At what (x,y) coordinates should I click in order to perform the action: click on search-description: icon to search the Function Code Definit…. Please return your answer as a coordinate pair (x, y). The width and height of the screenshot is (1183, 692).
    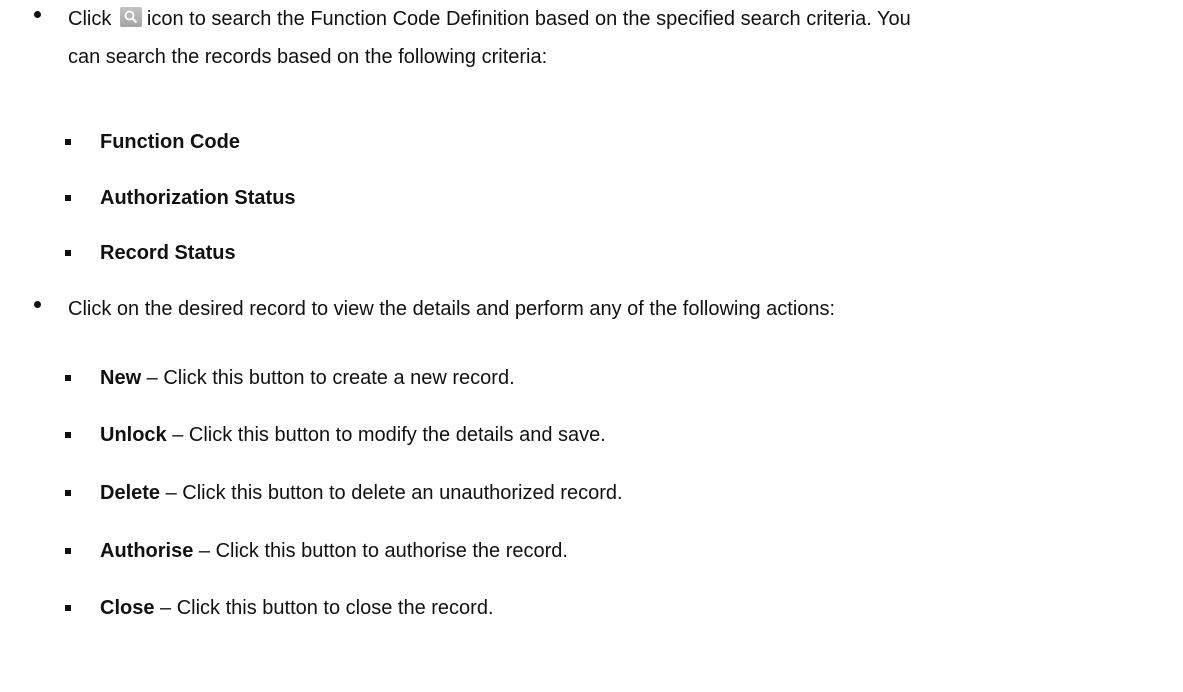
    Looking at the image, I should click on (528, 19).